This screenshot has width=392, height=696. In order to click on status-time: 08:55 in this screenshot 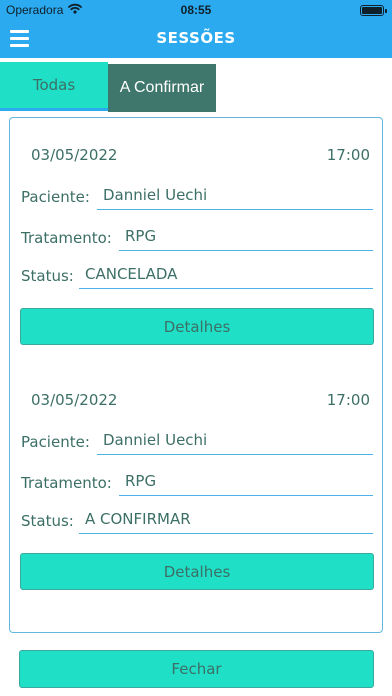, I will do `click(196, 10)`.